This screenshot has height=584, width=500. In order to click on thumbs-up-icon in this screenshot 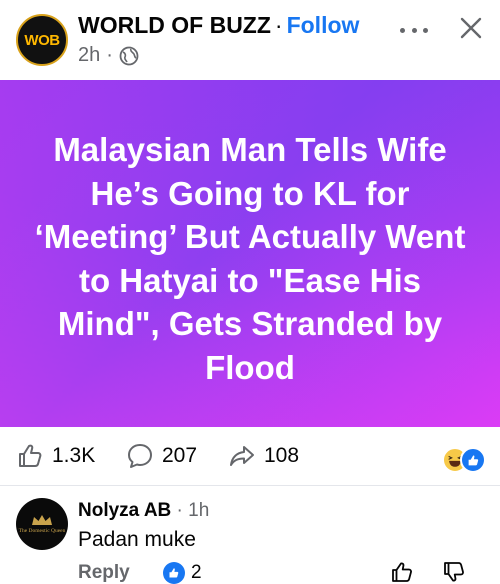, I will do `click(30, 455)`.